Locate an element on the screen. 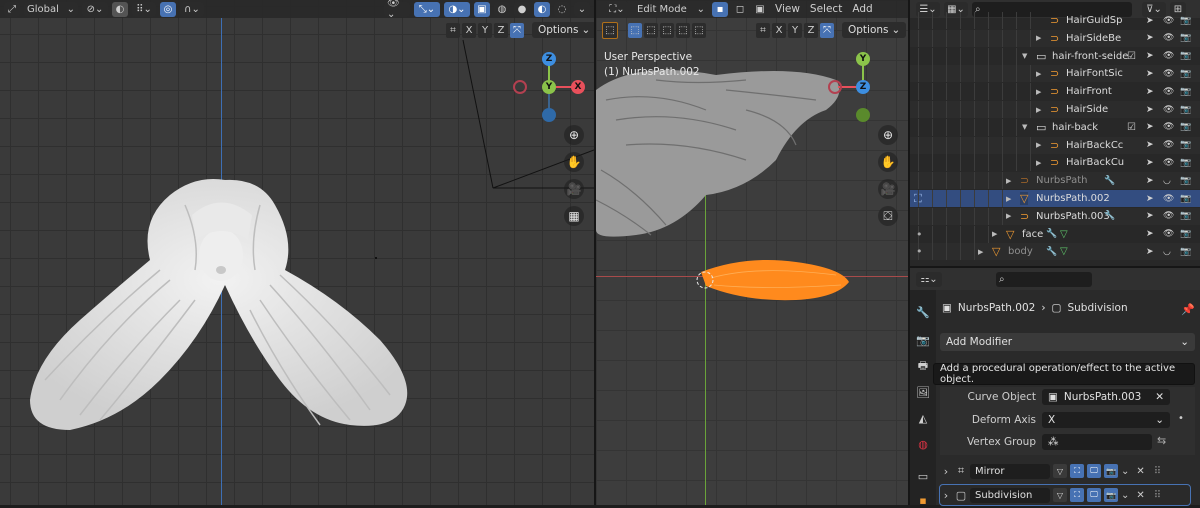  outliner-item-name: hair-front-seide is located at coordinates (1090, 56).